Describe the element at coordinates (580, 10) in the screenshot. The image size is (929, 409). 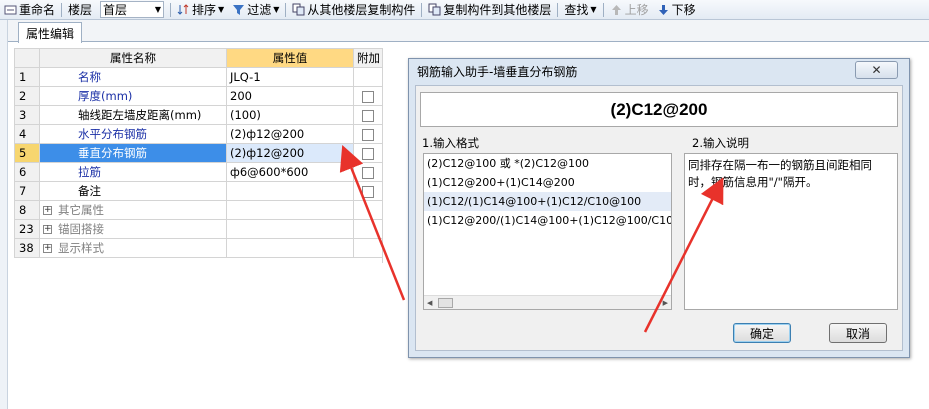
I see `find-button: 查找 ▼` at that location.